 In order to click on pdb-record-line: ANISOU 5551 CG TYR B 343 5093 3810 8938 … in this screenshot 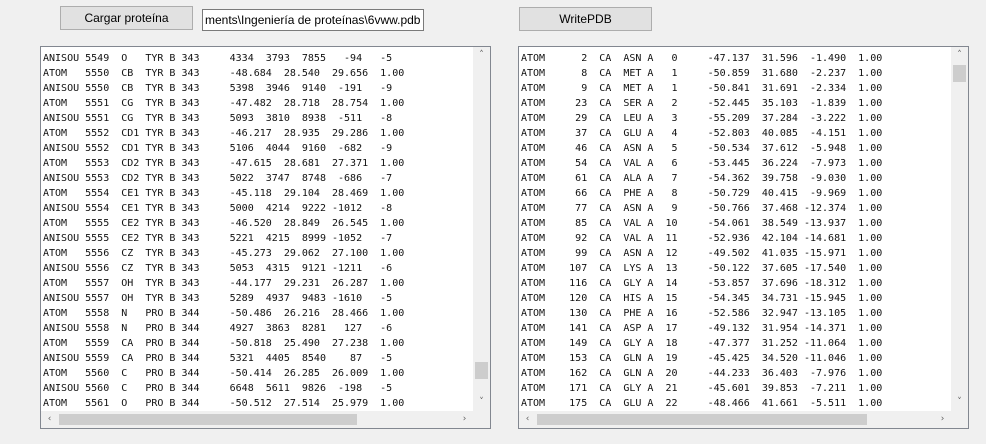, I will do `click(218, 118)`.